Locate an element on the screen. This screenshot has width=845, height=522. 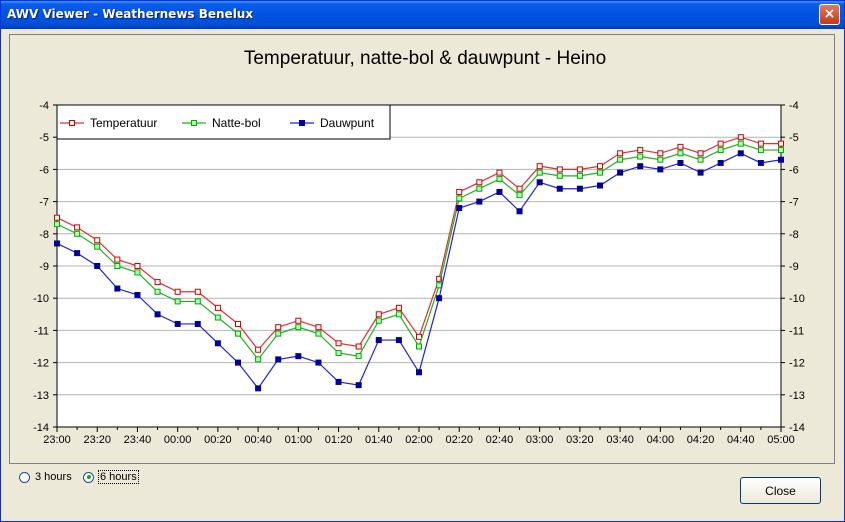
x-tick-label: 01:20 is located at coordinates (339, 440).